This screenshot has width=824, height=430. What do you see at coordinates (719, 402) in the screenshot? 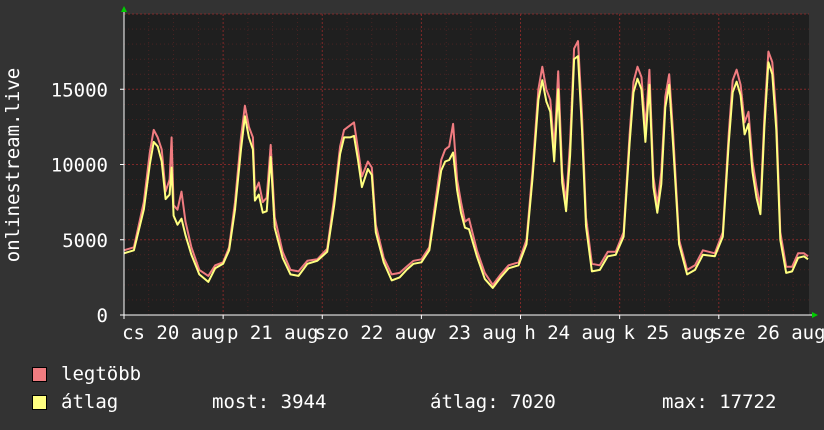
I see `stat-max: max: 17722` at bounding box center [719, 402].